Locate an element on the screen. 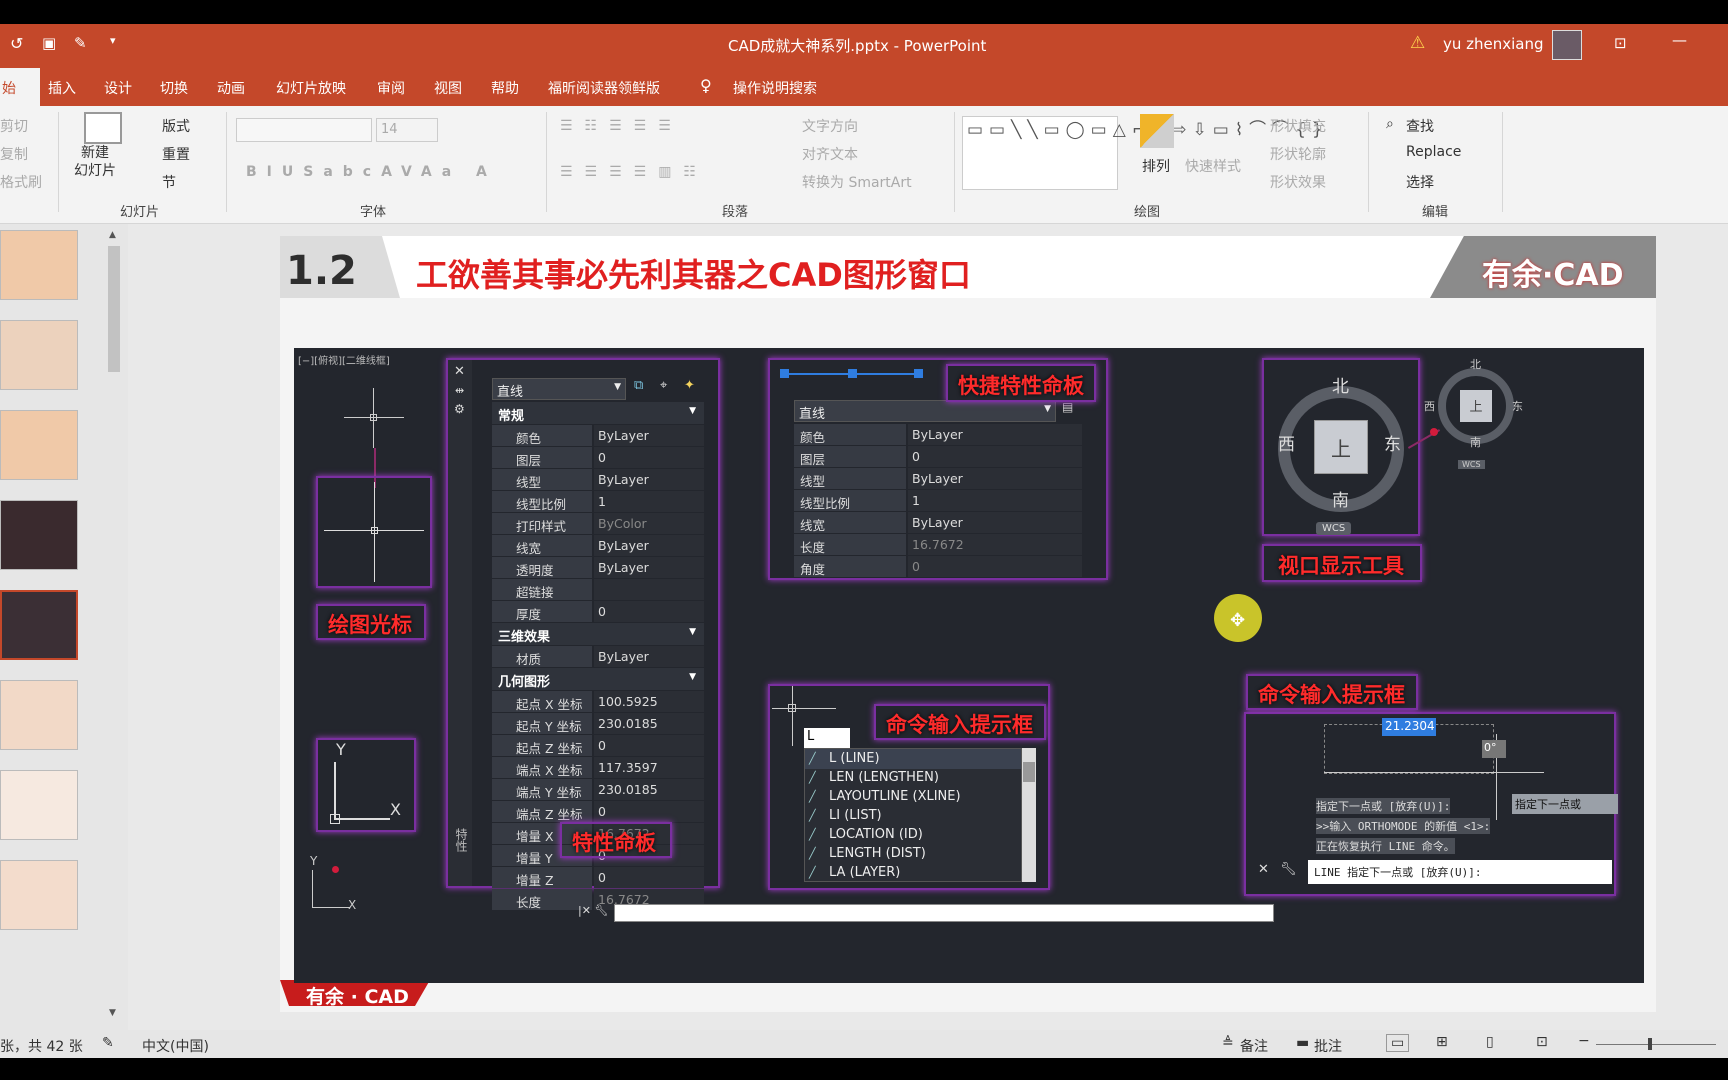 This screenshot has width=1728, height=1080. shape-outline-button: 形状轮廓 is located at coordinates (1298, 154).